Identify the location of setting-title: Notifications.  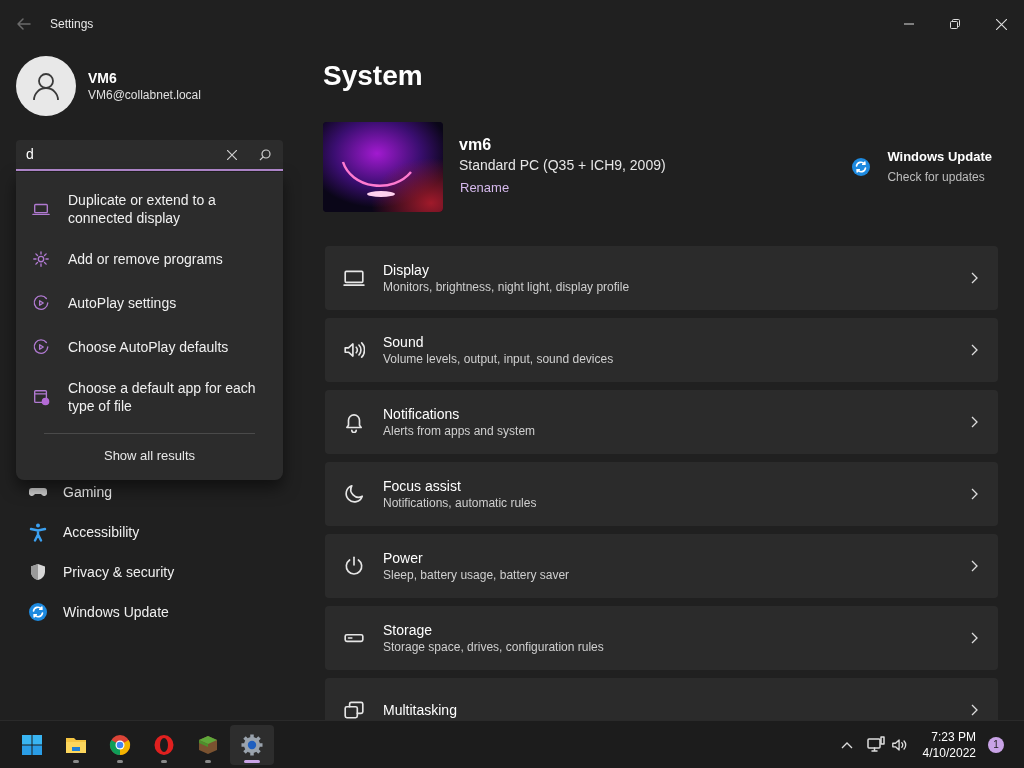
(422, 413).